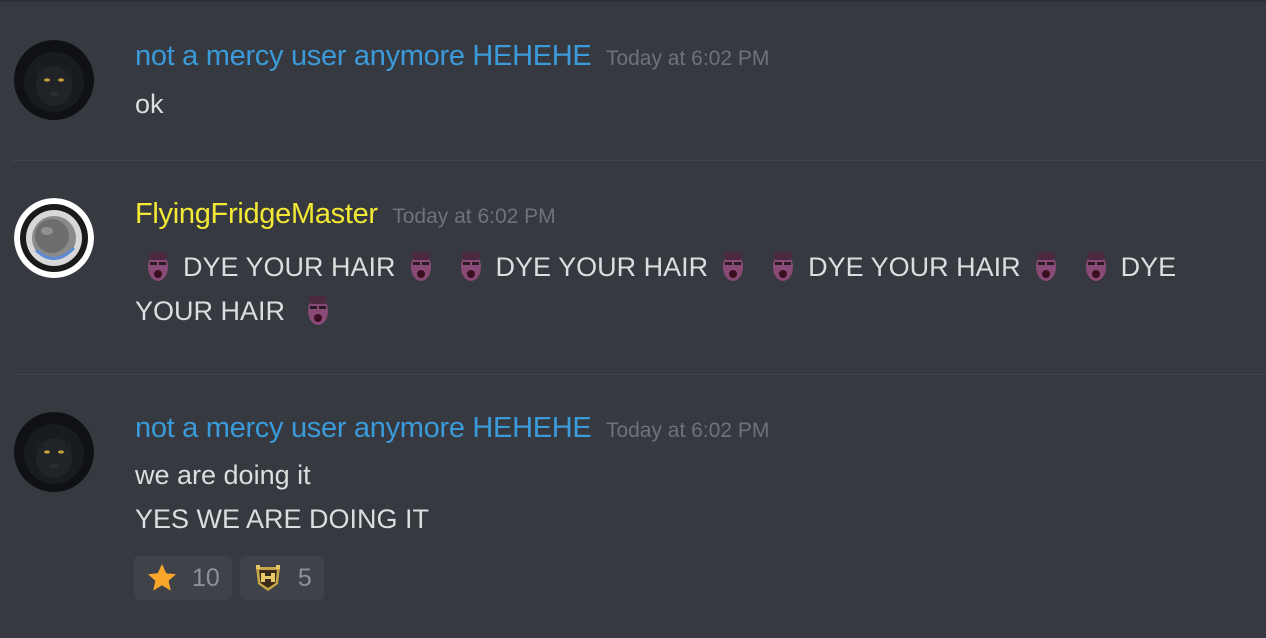  I want to click on message-content: we are doing it YES WE ARE DOING IT, so click(282, 497).